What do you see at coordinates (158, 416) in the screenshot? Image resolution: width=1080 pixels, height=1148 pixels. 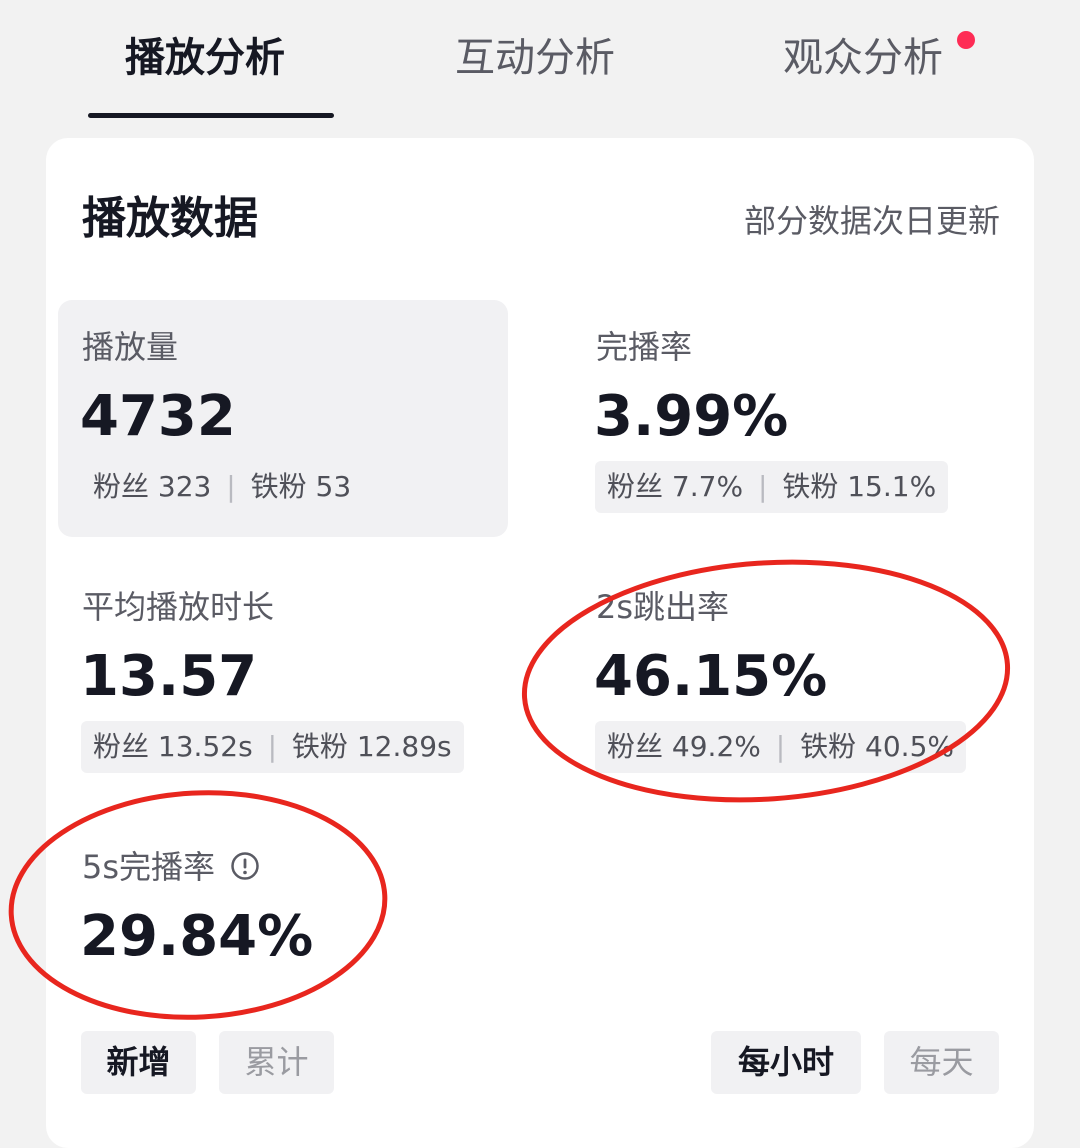 I see `metric-plays-value: 4732` at bounding box center [158, 416].